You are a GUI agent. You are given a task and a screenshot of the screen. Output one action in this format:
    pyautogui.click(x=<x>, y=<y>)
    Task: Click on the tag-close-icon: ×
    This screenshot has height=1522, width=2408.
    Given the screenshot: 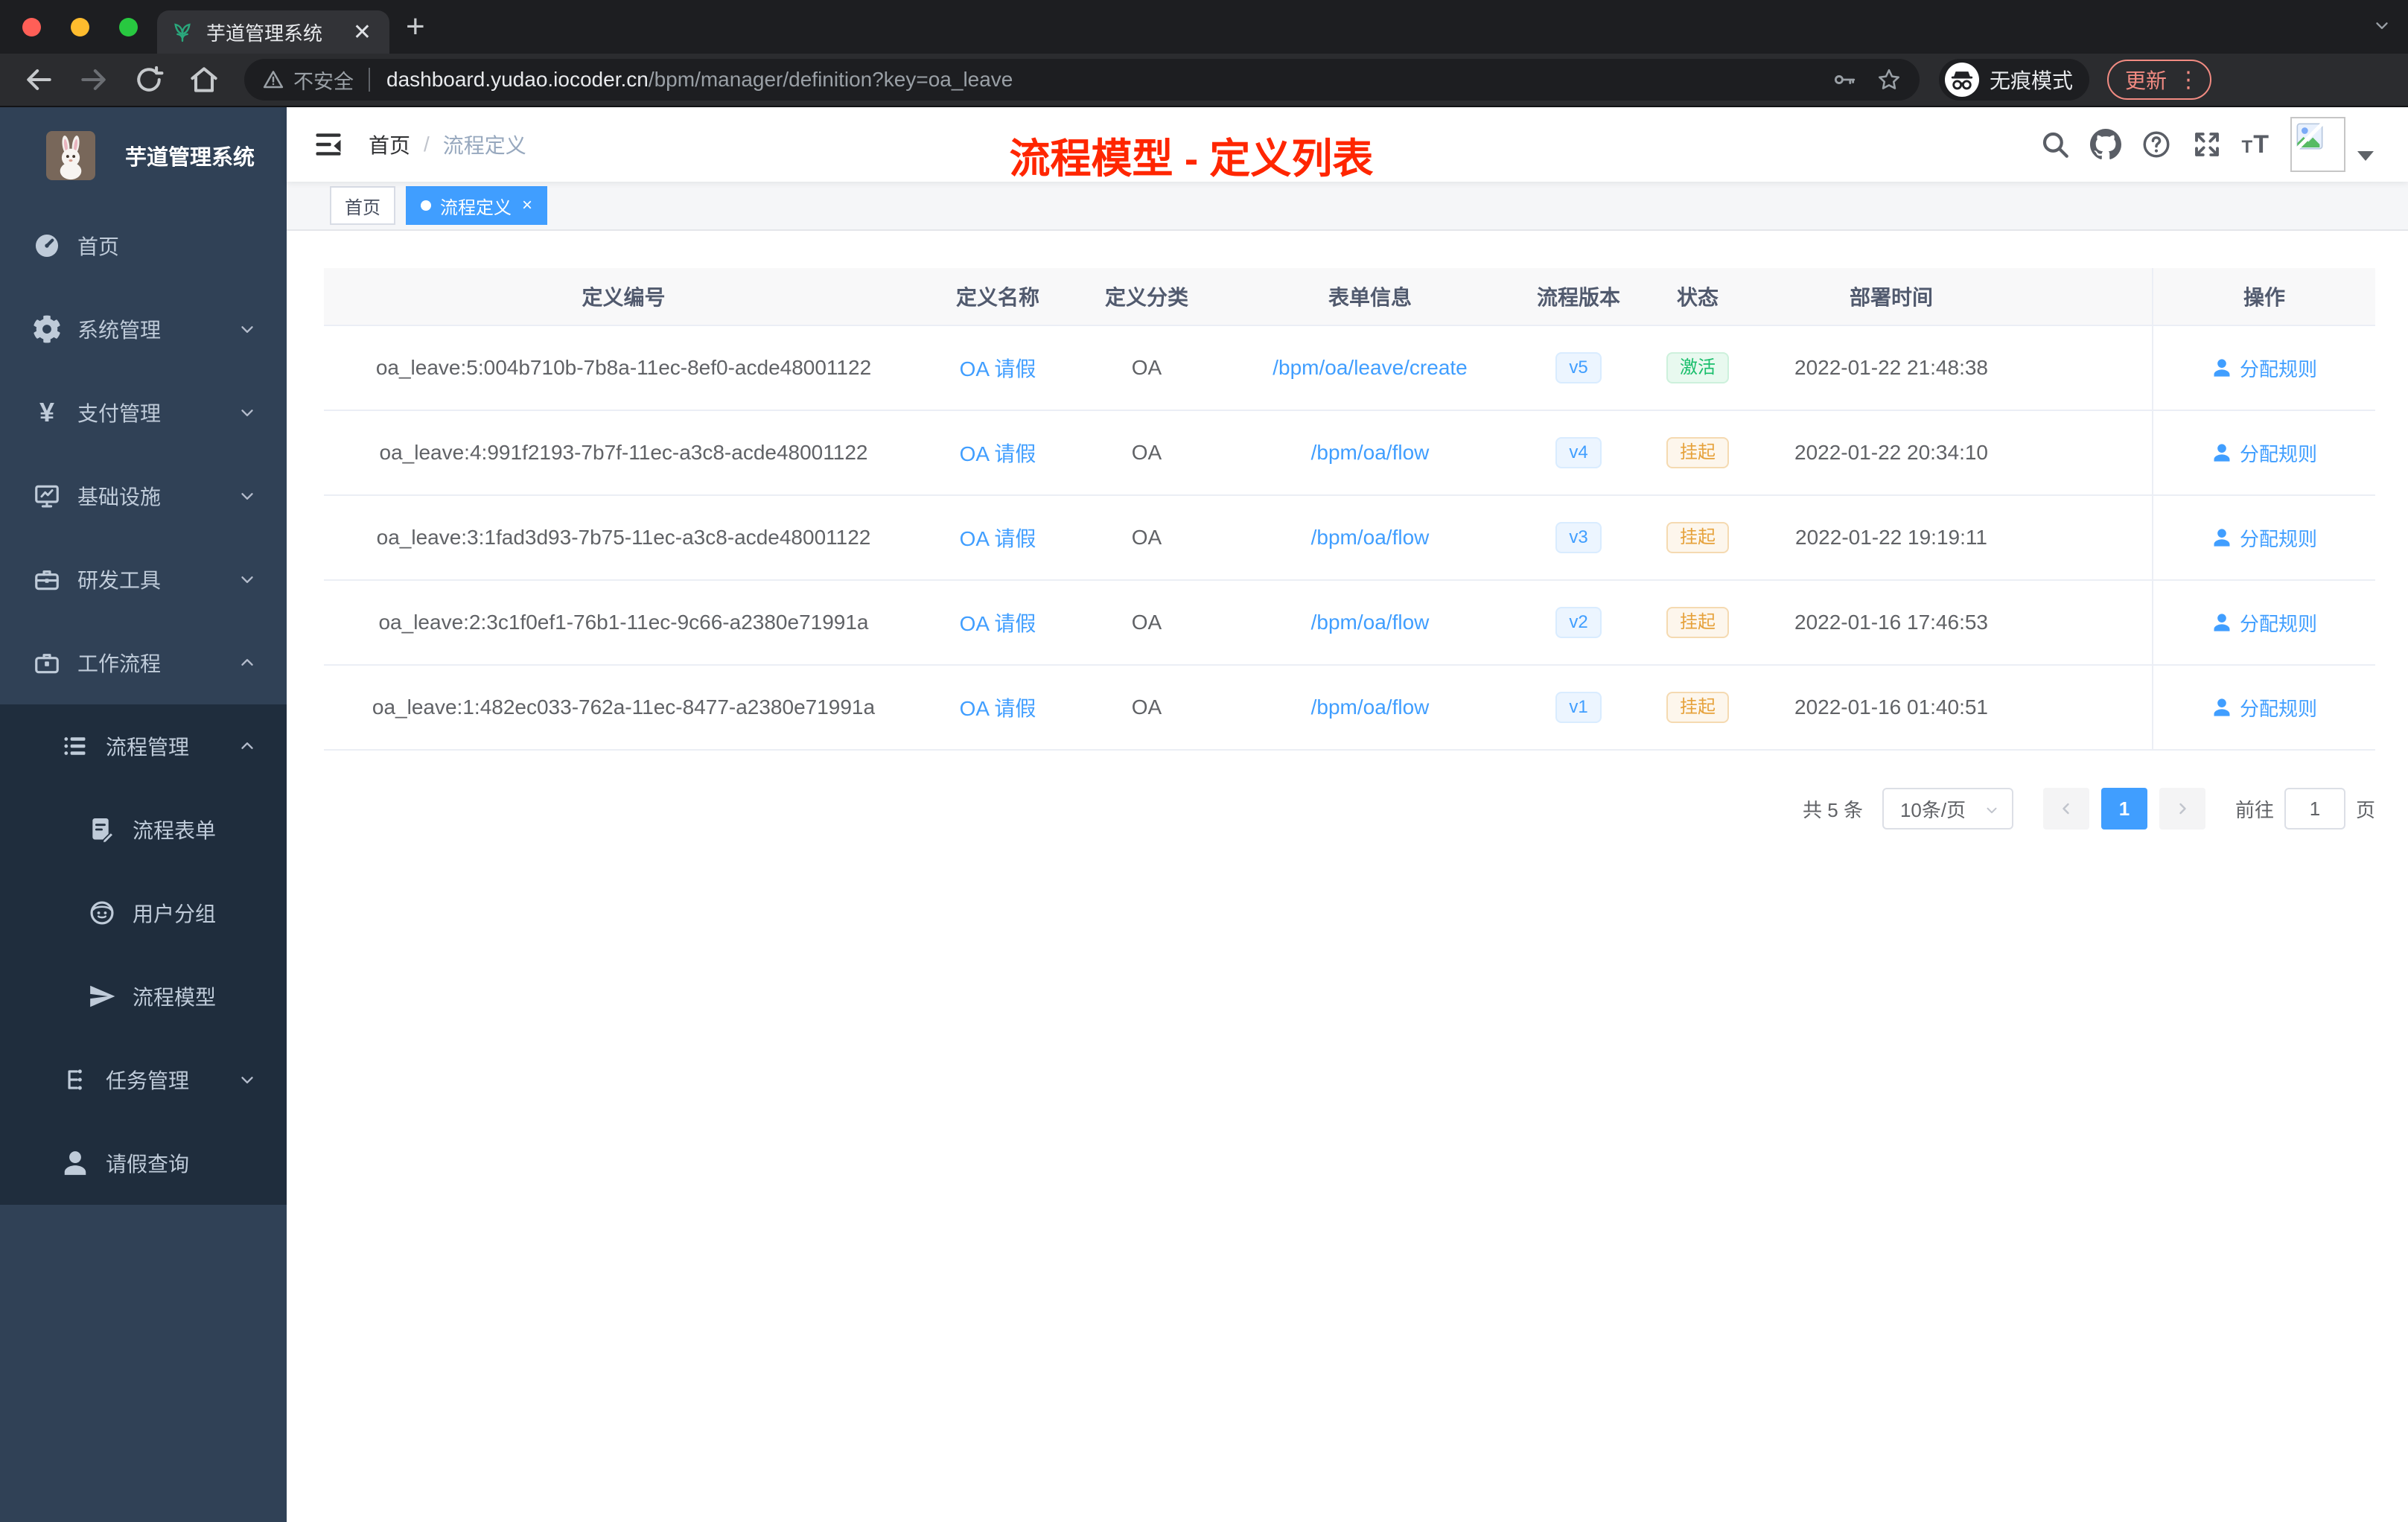 What is the action you would take?
    pyautogui.click(x=527, y=205)
    